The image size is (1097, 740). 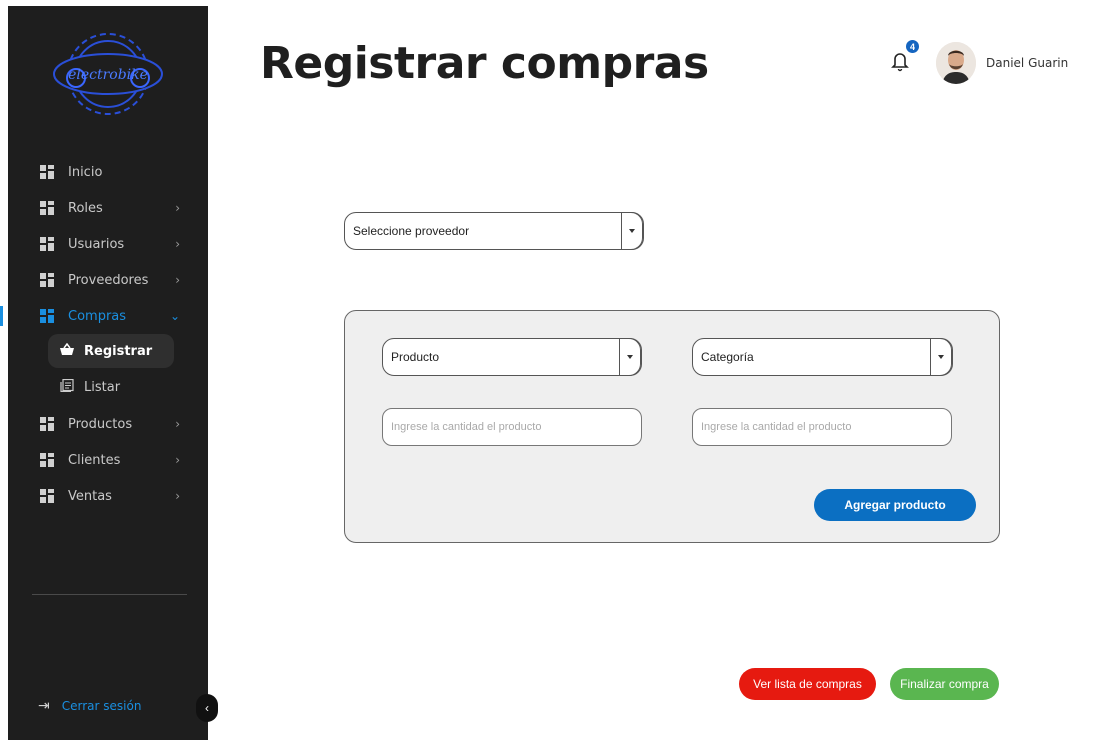 What do you see at coordinates (411, 231) in the screenshot?
I see `supplier-select-value: Seleccione proveedor` at bounding box center [411, 231].